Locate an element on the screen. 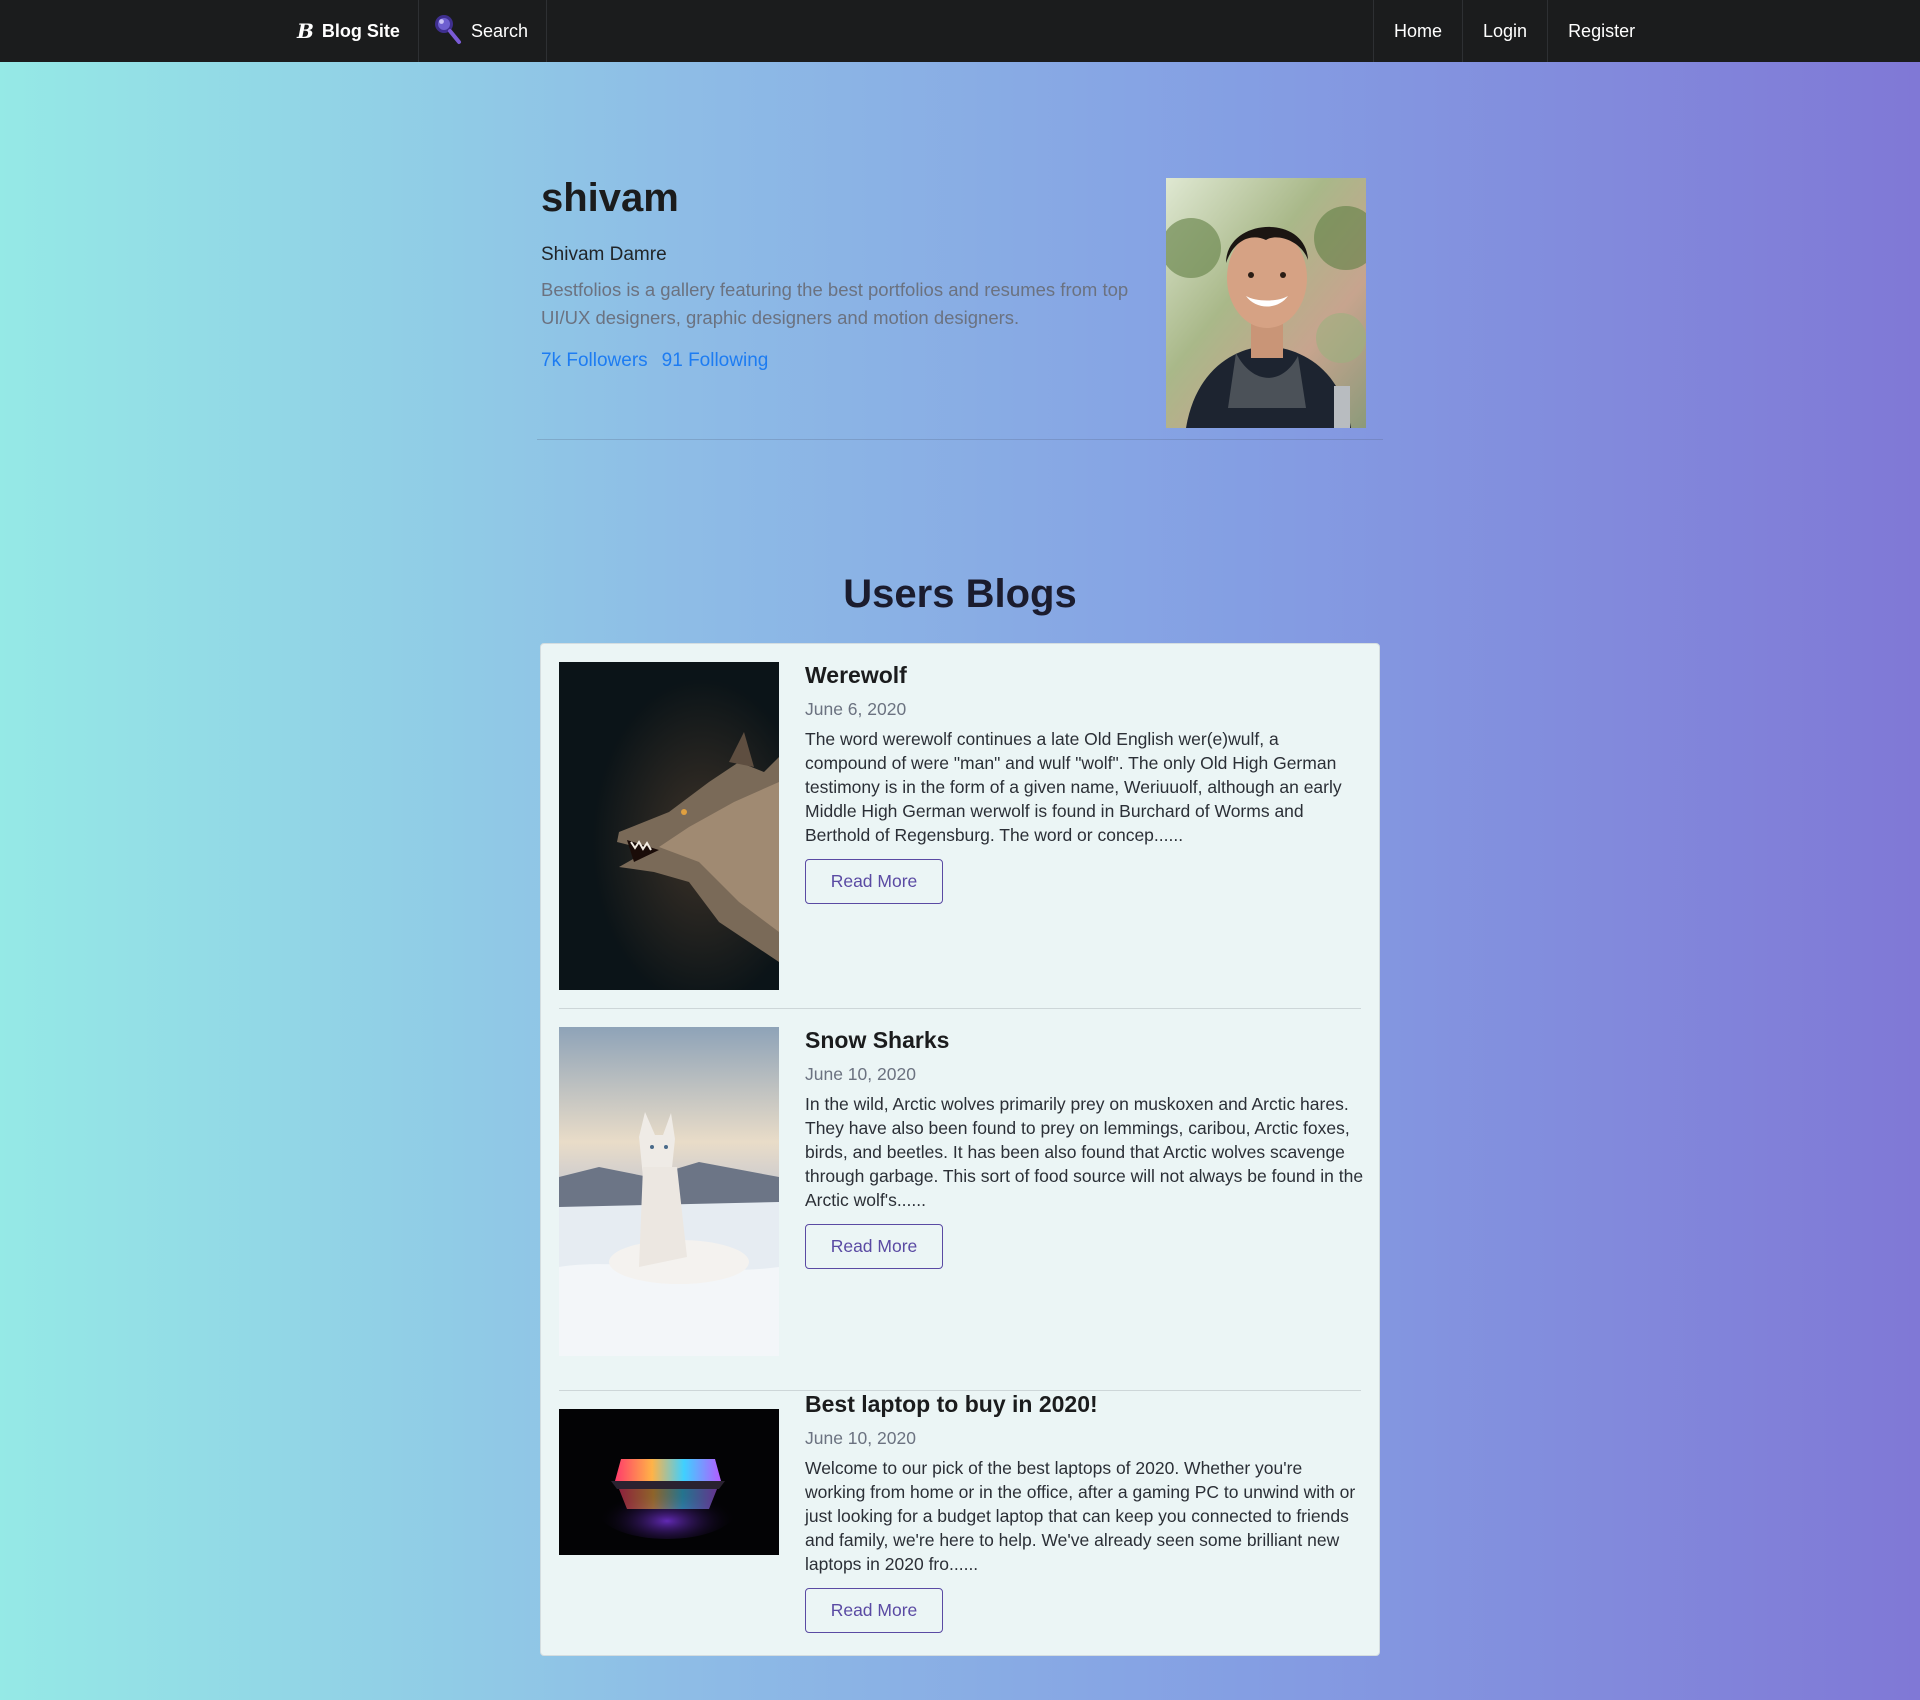 This screenshot has width=1920, height=1700. blog-title: Snow Sharks is located at coordinates (1085, 1040).